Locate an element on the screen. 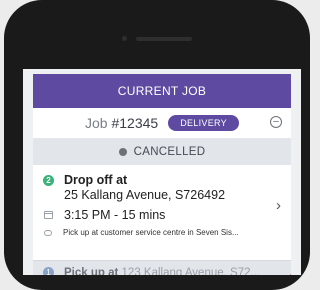 This screenshot has width=320, height=290. job-number: #12345 is located at coordinates (135, 123).